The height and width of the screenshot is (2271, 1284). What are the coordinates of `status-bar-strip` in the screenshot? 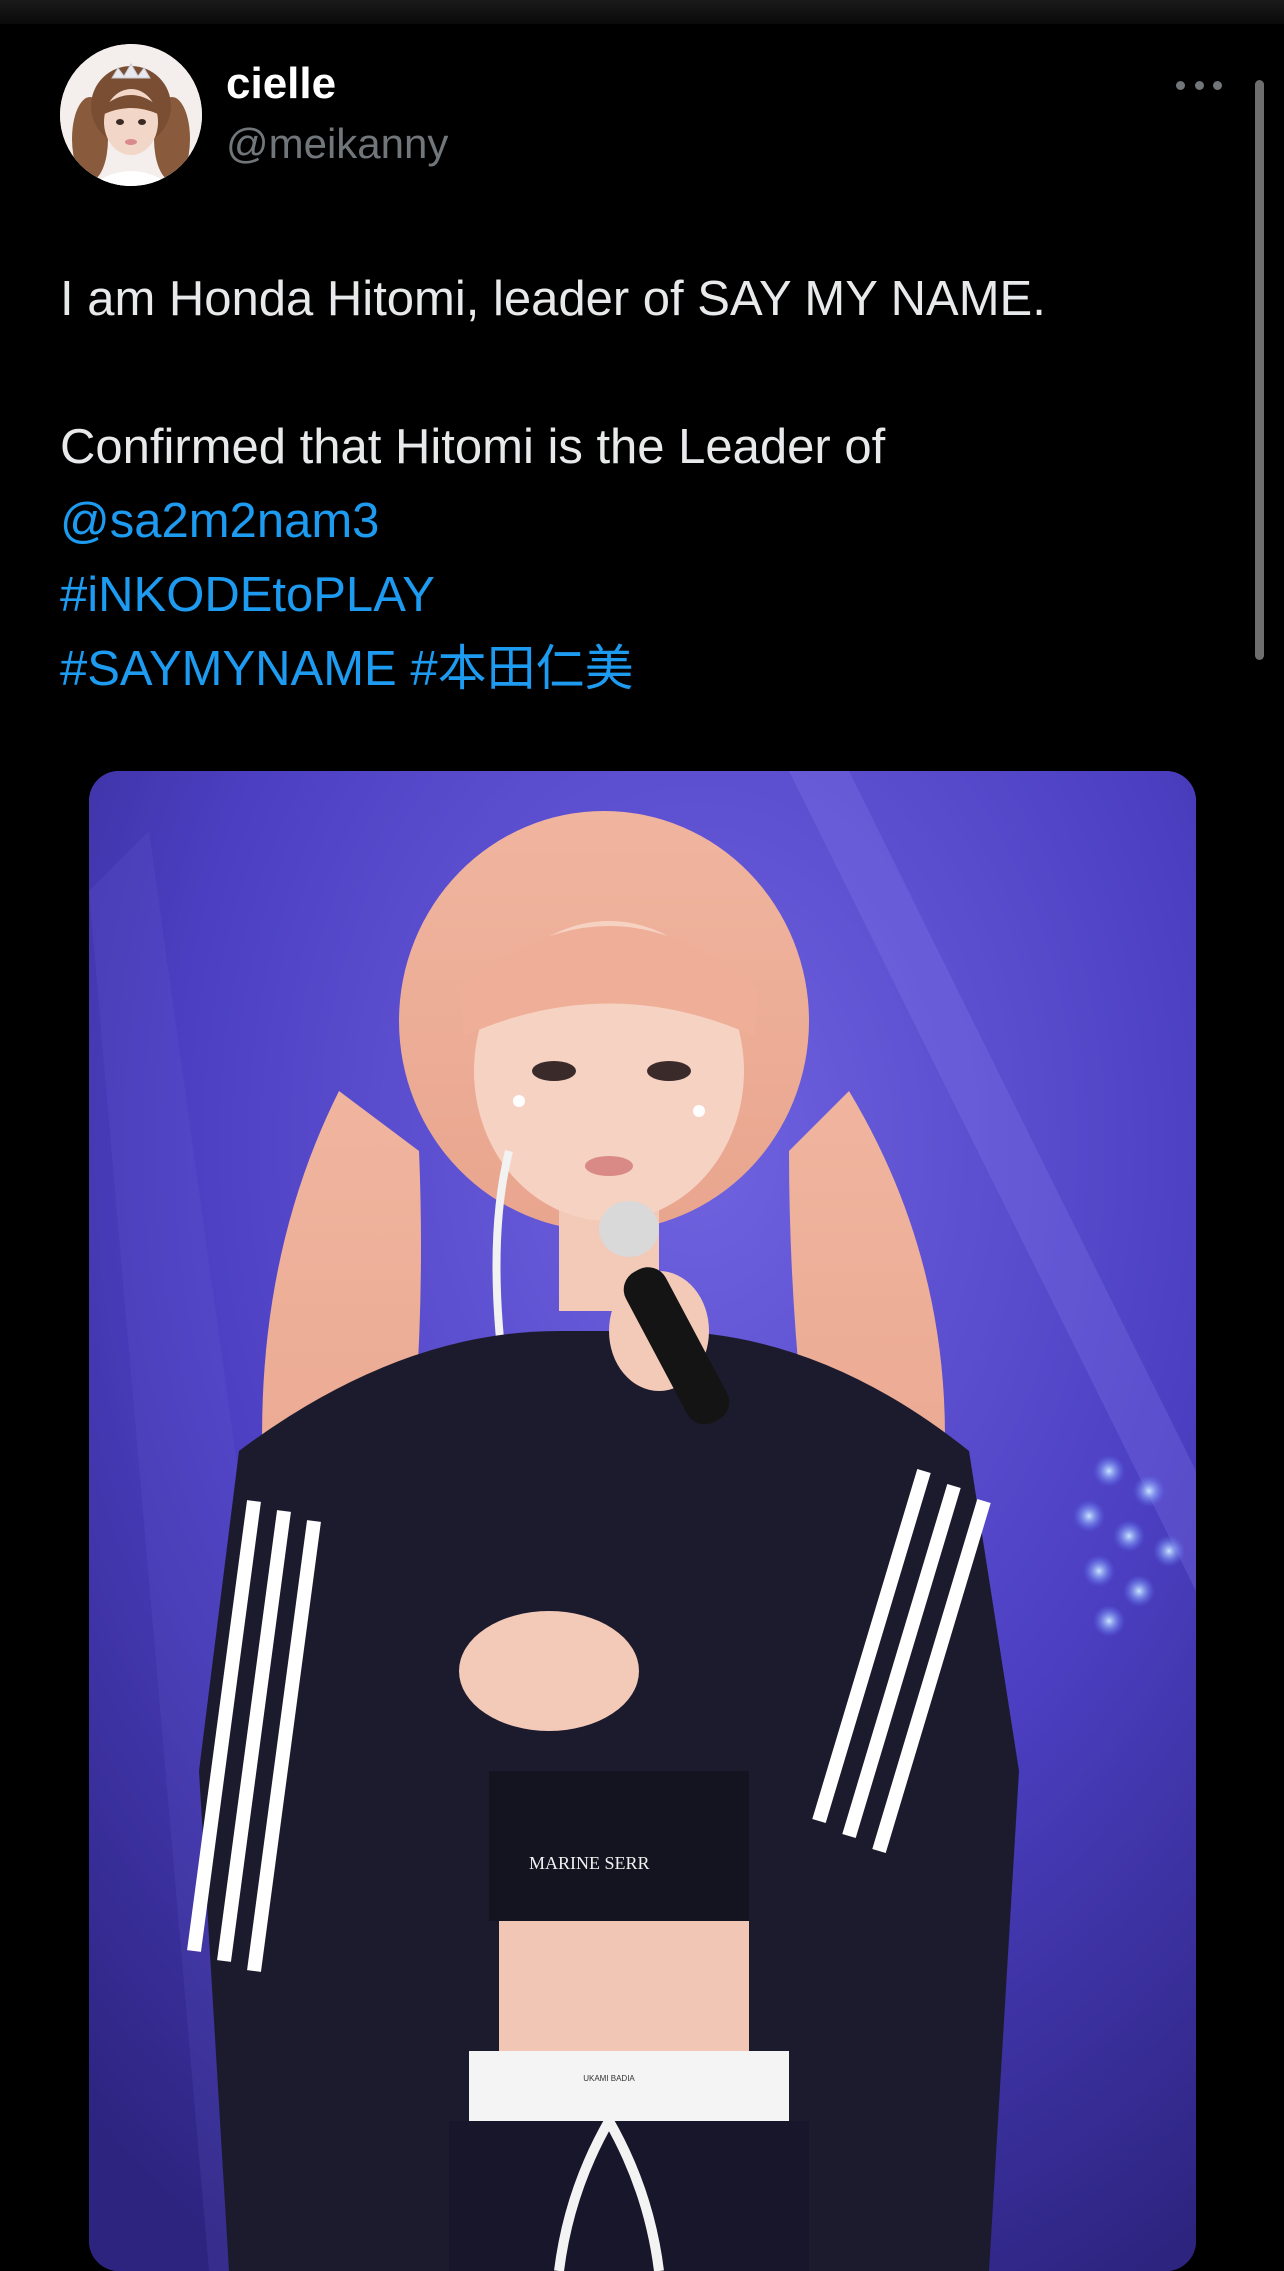 It's located at (642, 12).